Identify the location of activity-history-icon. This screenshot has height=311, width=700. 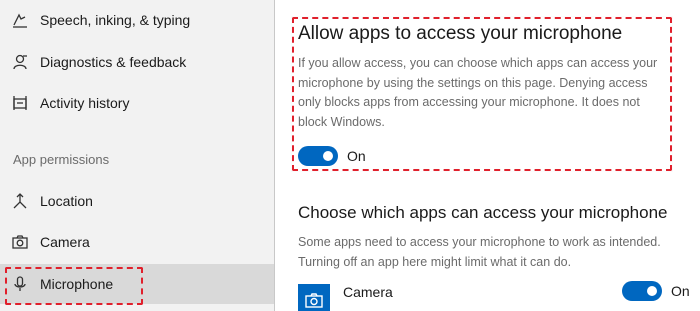
(20, 103).